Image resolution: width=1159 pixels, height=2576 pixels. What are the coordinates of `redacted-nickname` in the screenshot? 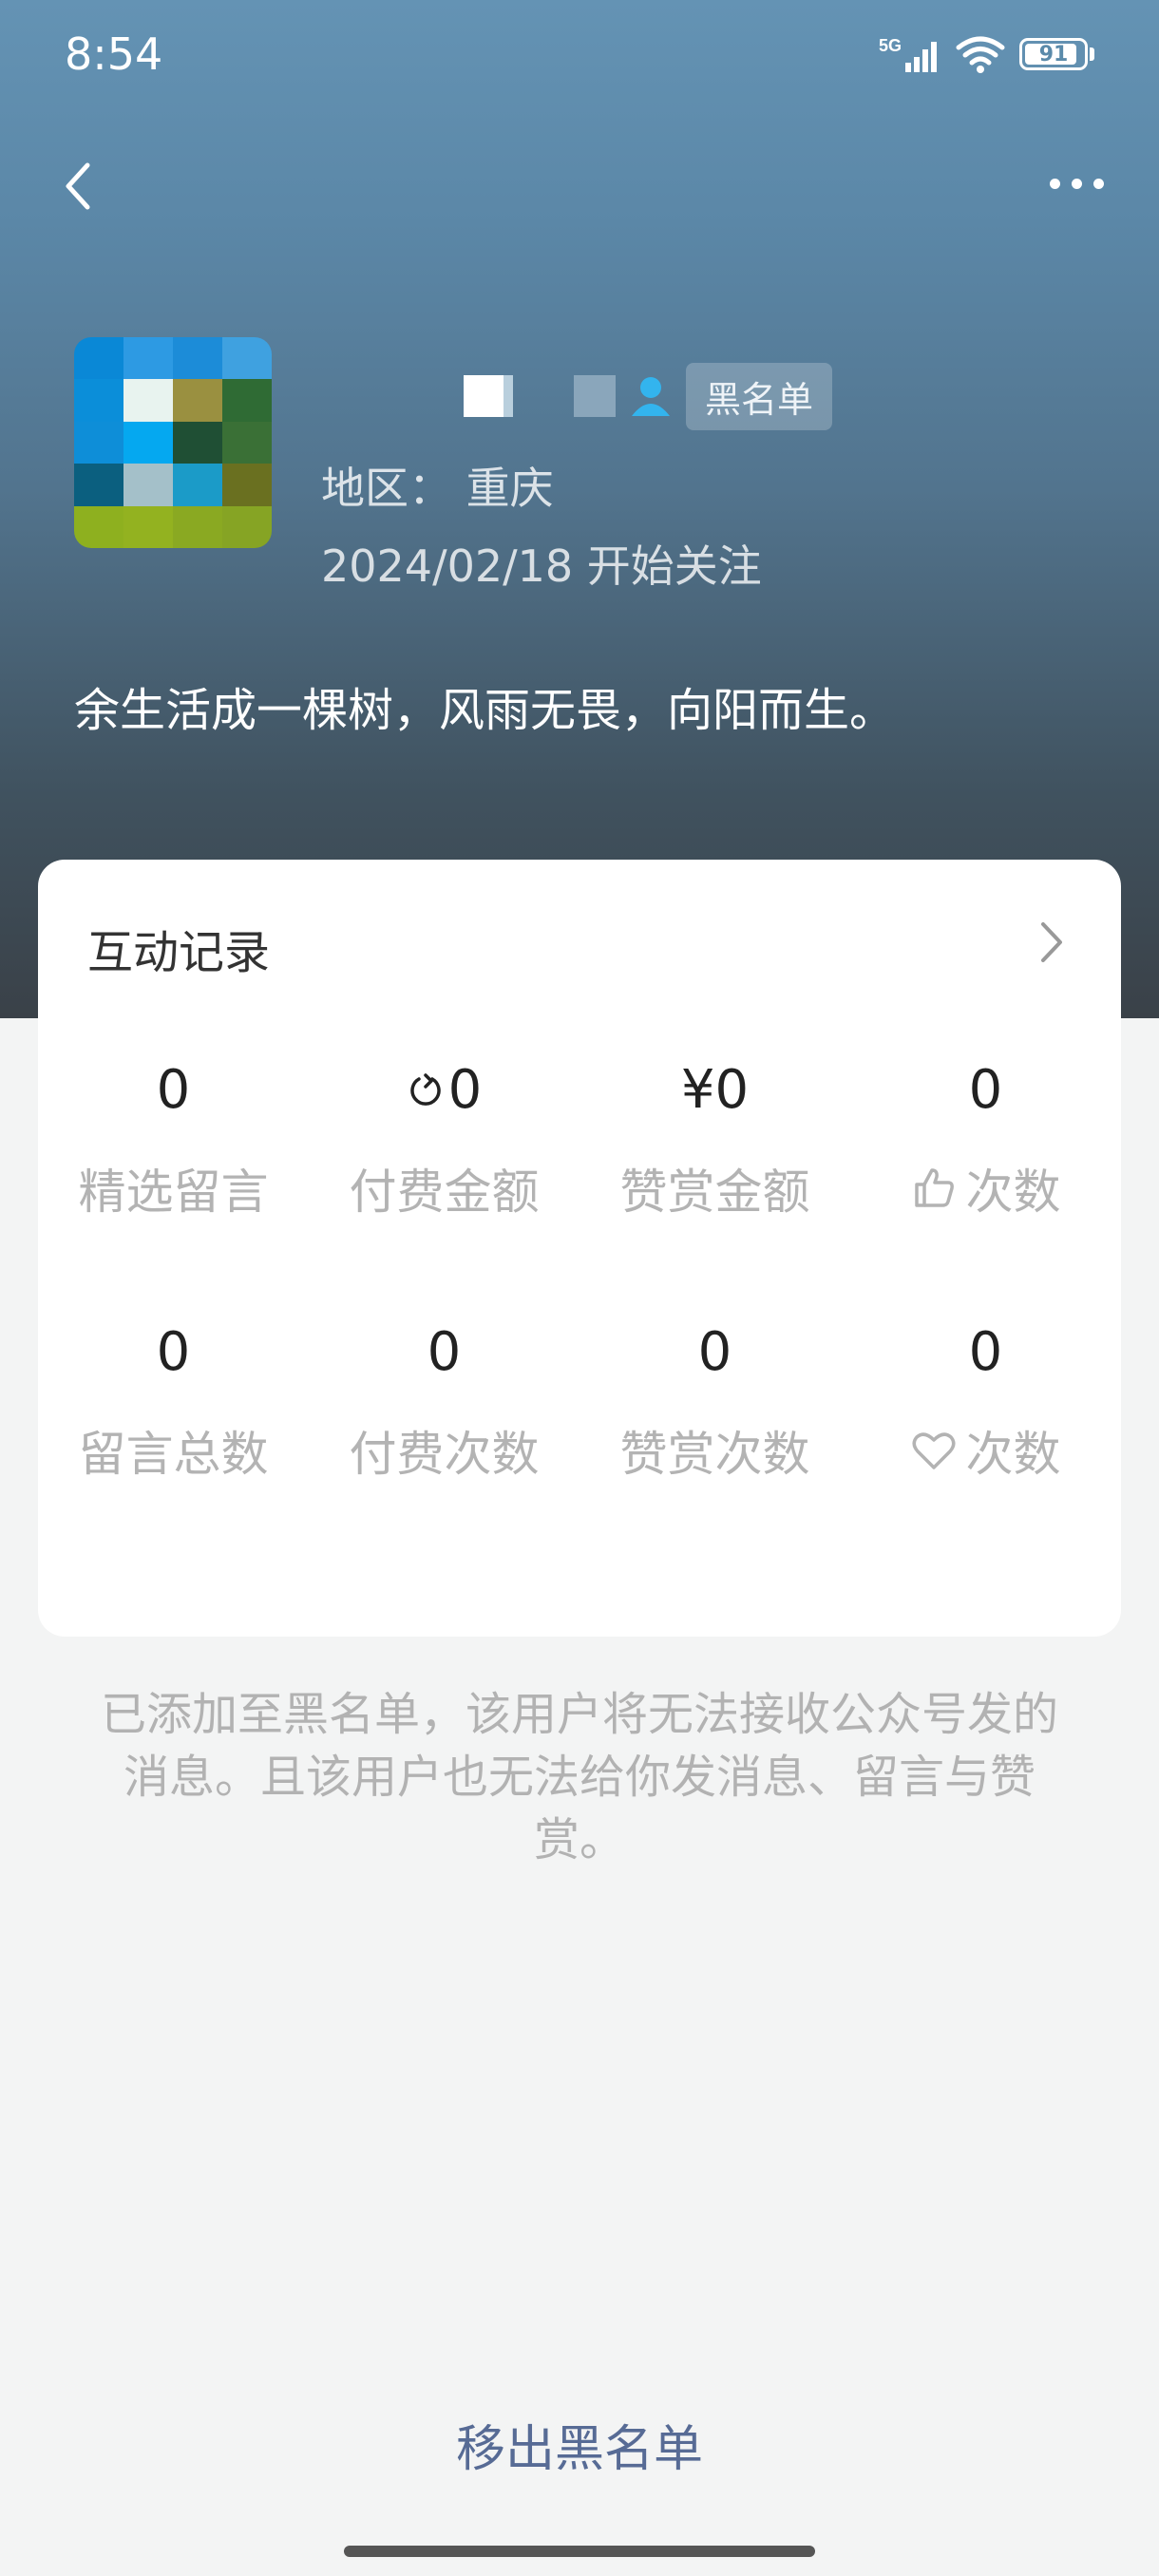 It's located at (488, 396).